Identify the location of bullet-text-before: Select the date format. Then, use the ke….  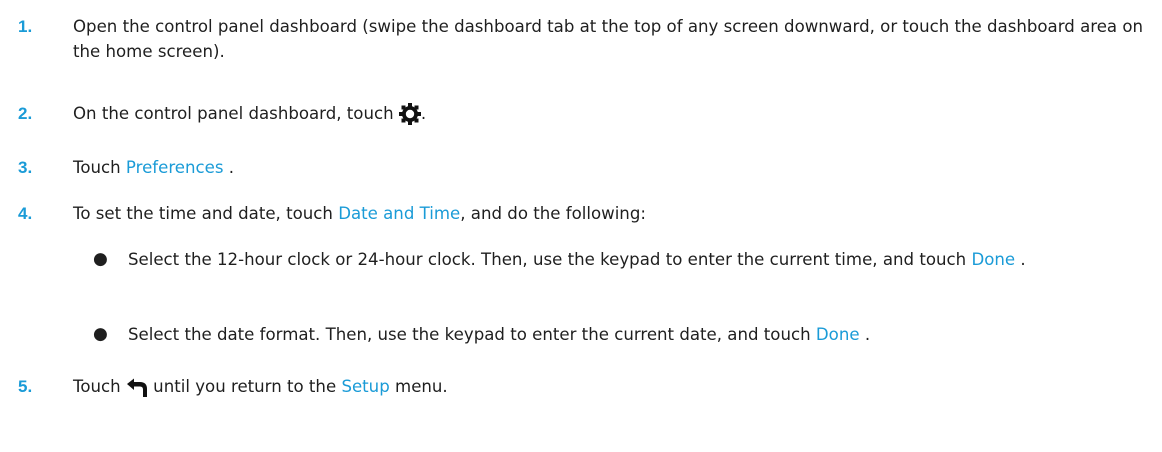
(472, 334).